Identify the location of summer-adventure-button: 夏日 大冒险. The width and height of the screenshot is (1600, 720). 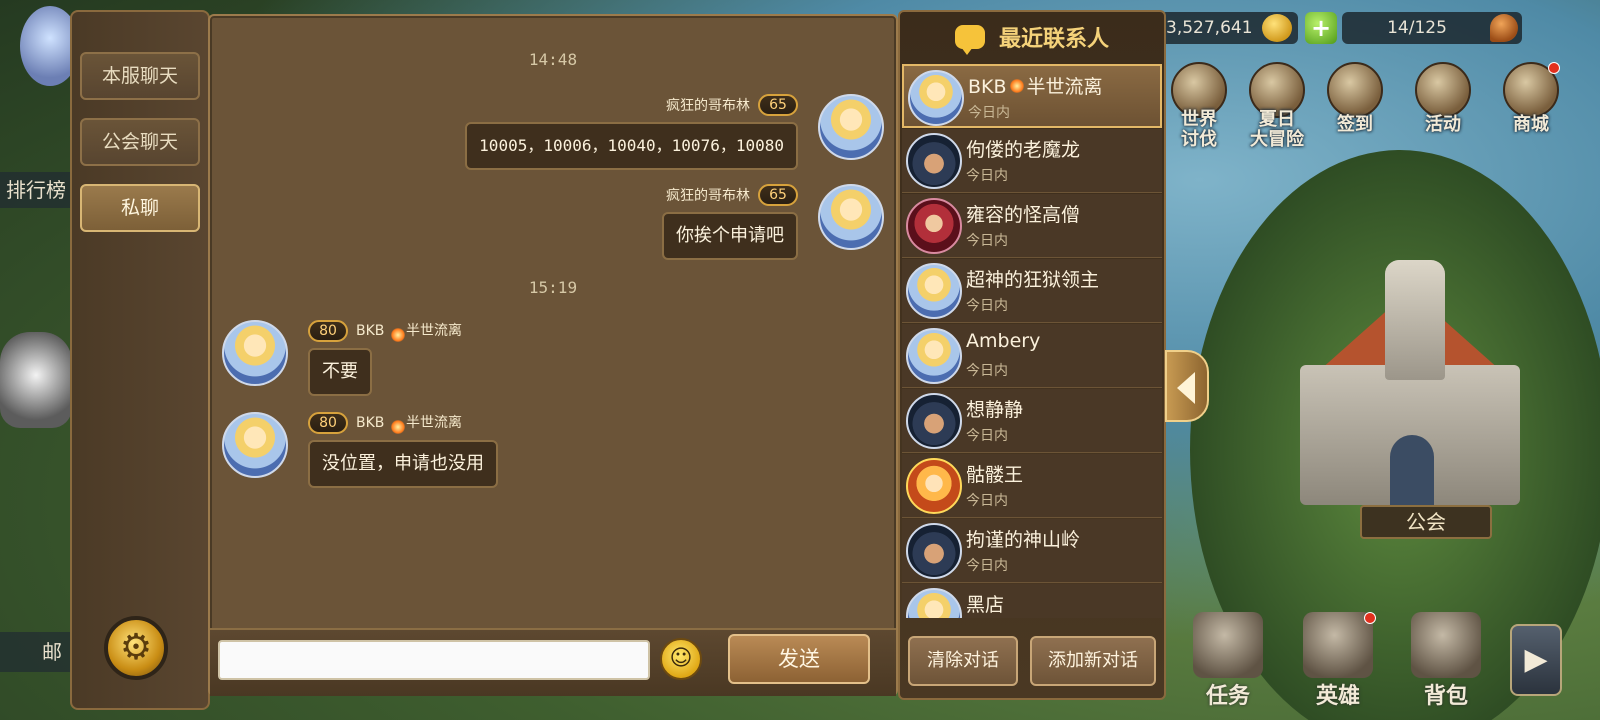
(1277, 106).